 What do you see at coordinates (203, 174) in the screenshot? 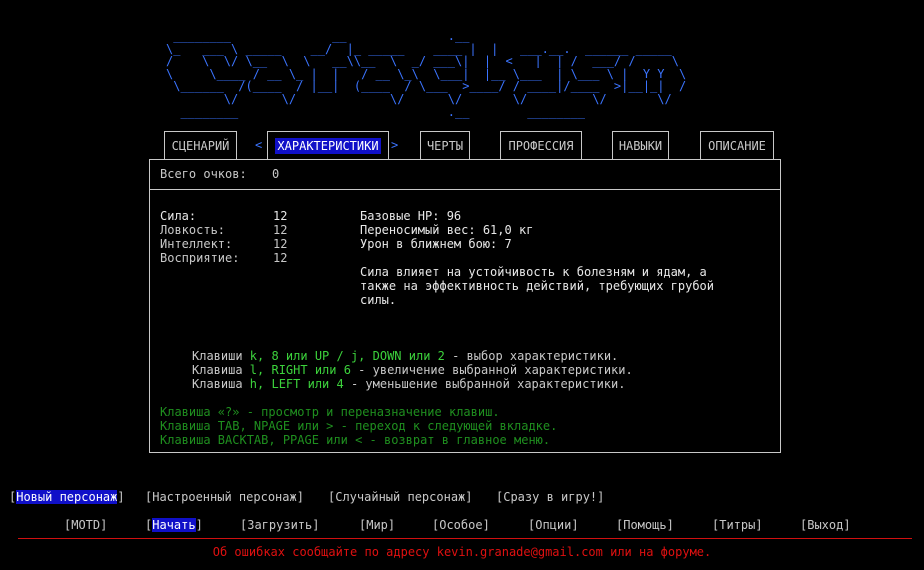
I see `points-label: Всего очков:` at bounding box center [203, 174].